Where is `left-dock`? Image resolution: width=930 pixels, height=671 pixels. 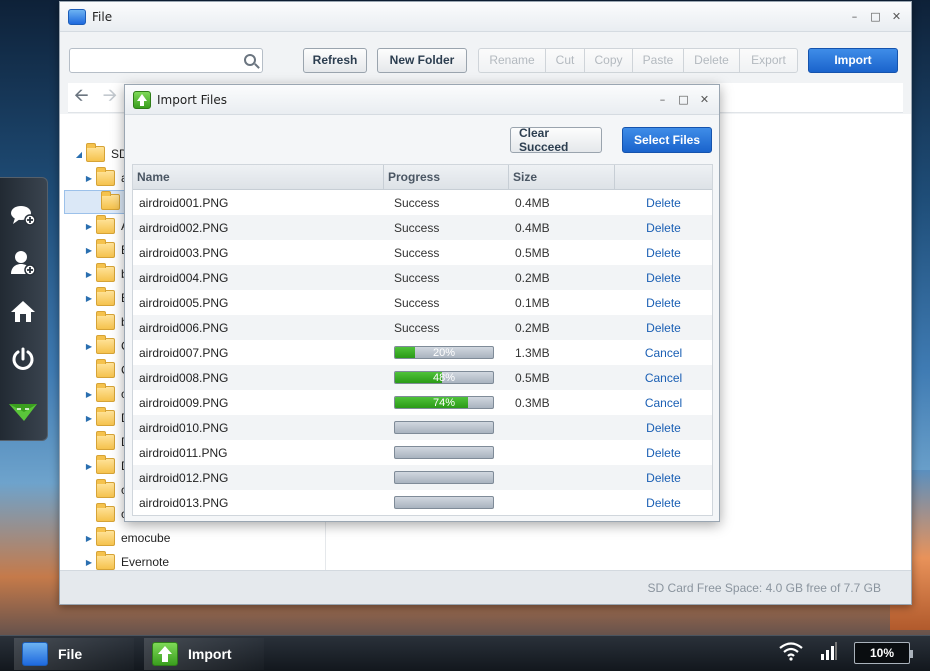
left-dock is located at coordinates (24, 309).